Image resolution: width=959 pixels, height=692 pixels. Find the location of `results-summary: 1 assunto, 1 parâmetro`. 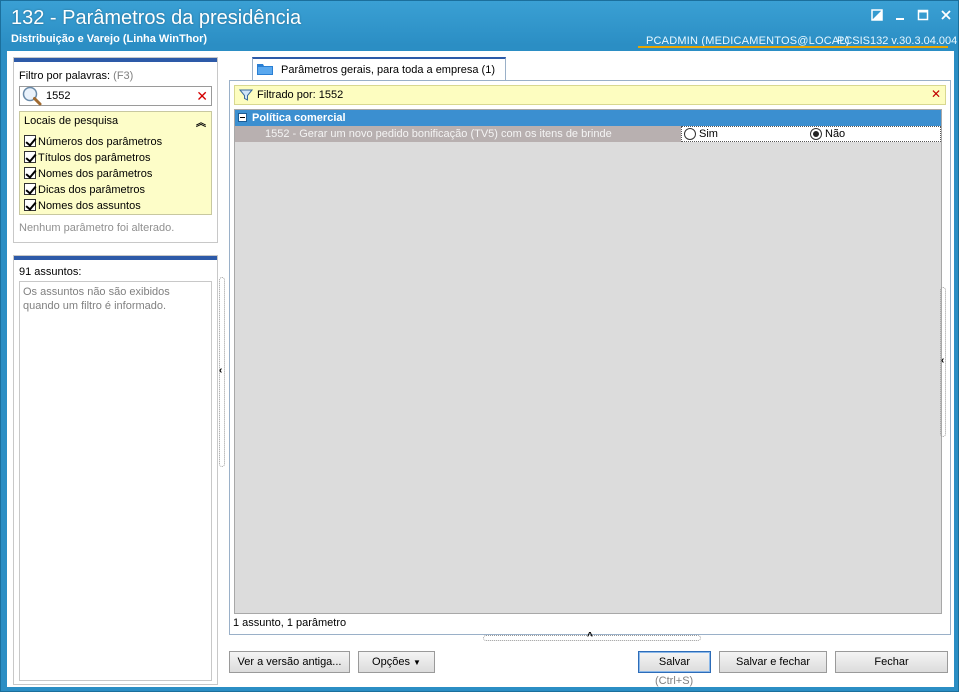

results-summary: 1 assunto, 1 parâmetro is located at coordinates (290, 623).